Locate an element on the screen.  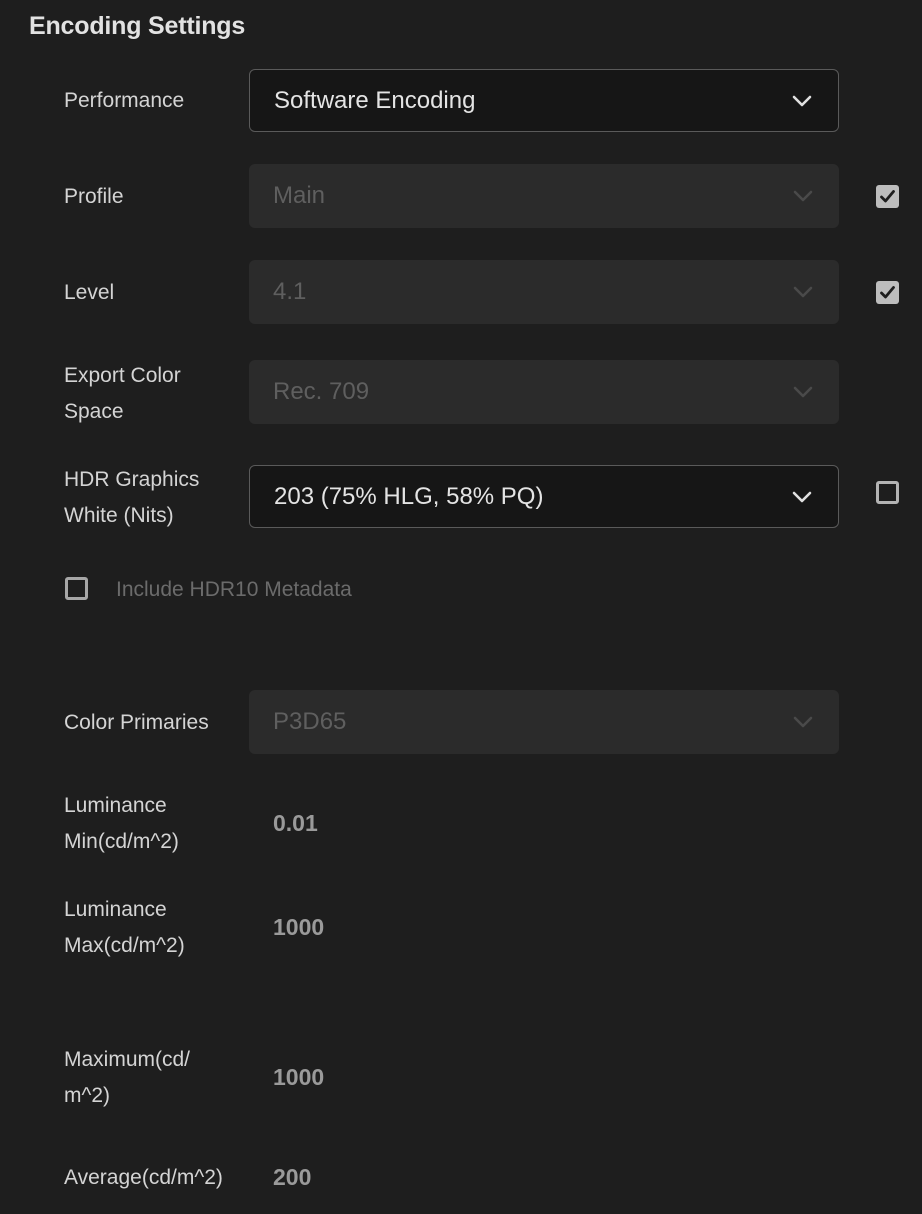
profile-label: Profile is located at coordinates (94, 196).